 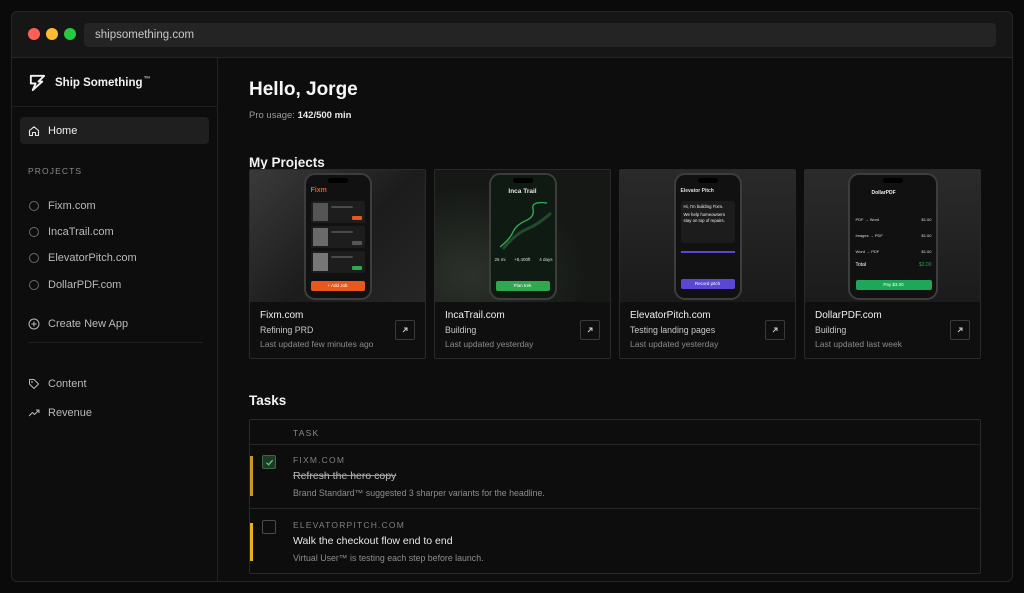 What do you see at coordinates (92, 258) in the screenshot?
I see `sidebar-item-label: ElevatorPitch.com` at bounding box center [92, 258].